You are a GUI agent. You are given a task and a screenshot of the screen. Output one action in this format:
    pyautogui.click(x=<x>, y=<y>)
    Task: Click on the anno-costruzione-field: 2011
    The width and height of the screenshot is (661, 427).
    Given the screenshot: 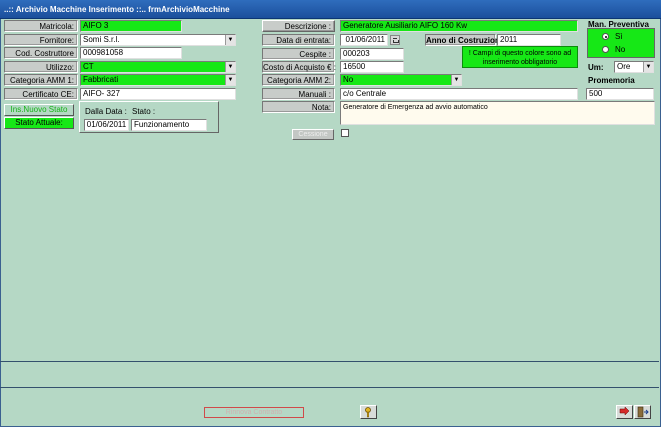 What is the action you would take?
    pyautogui.click(x=529, y=40)
    